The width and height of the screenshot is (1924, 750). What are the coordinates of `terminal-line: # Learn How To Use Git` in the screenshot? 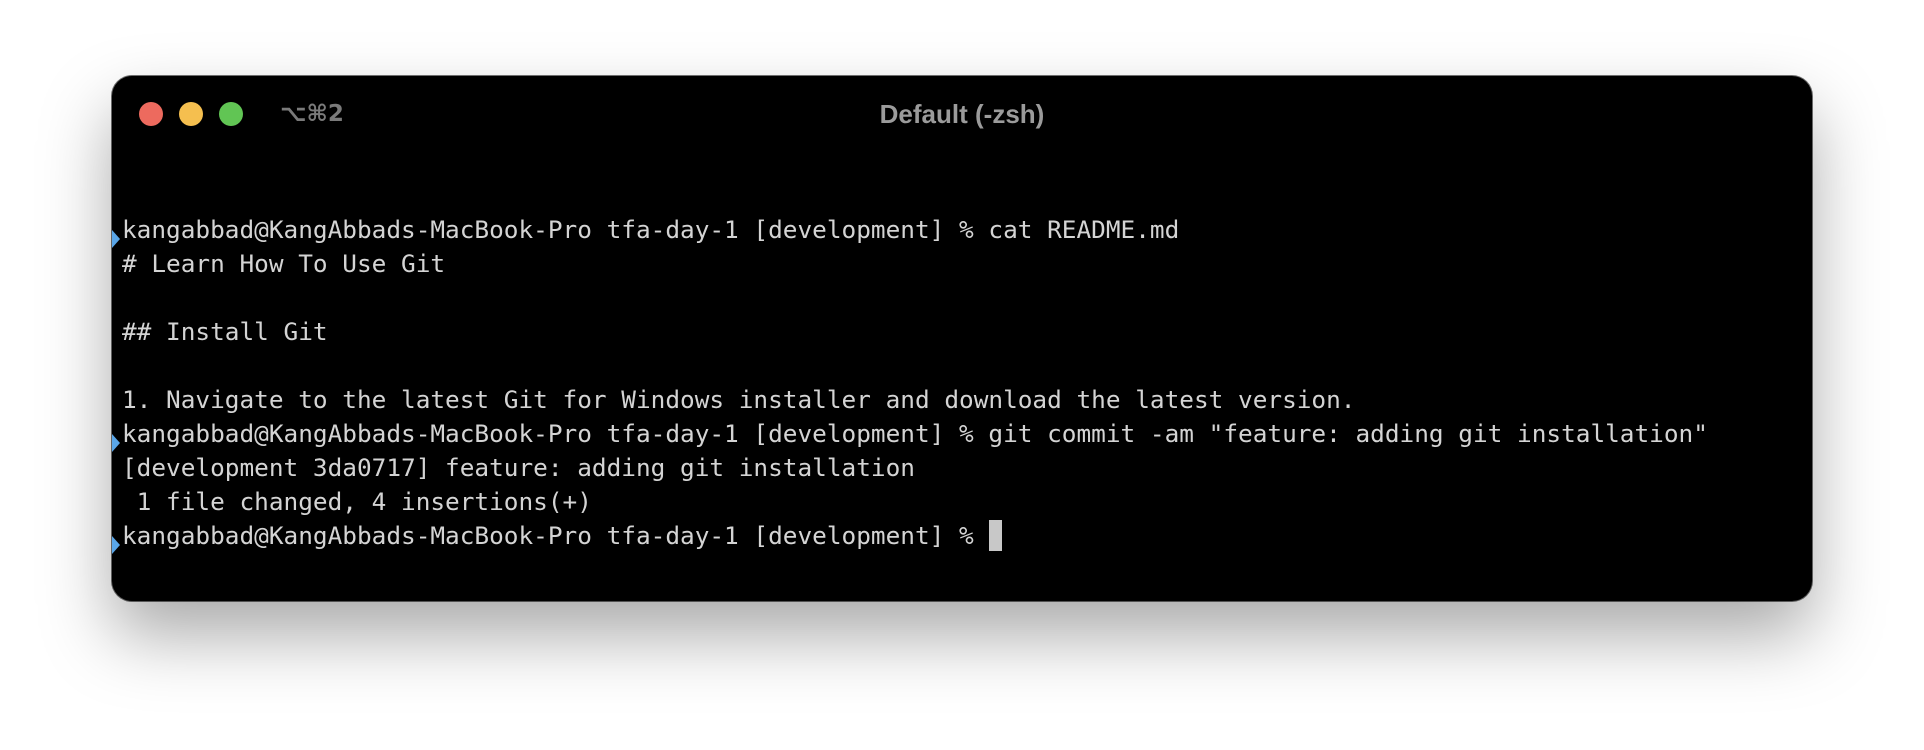 It's located at (284, 263).